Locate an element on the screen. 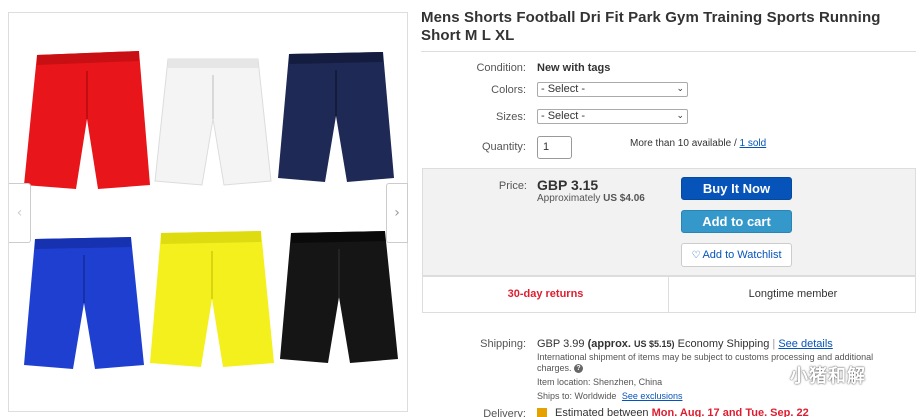 The width and height of the screenshot is (921, 417). shipping-cost: GBP 3.99 is located at coordinates (561, 344).